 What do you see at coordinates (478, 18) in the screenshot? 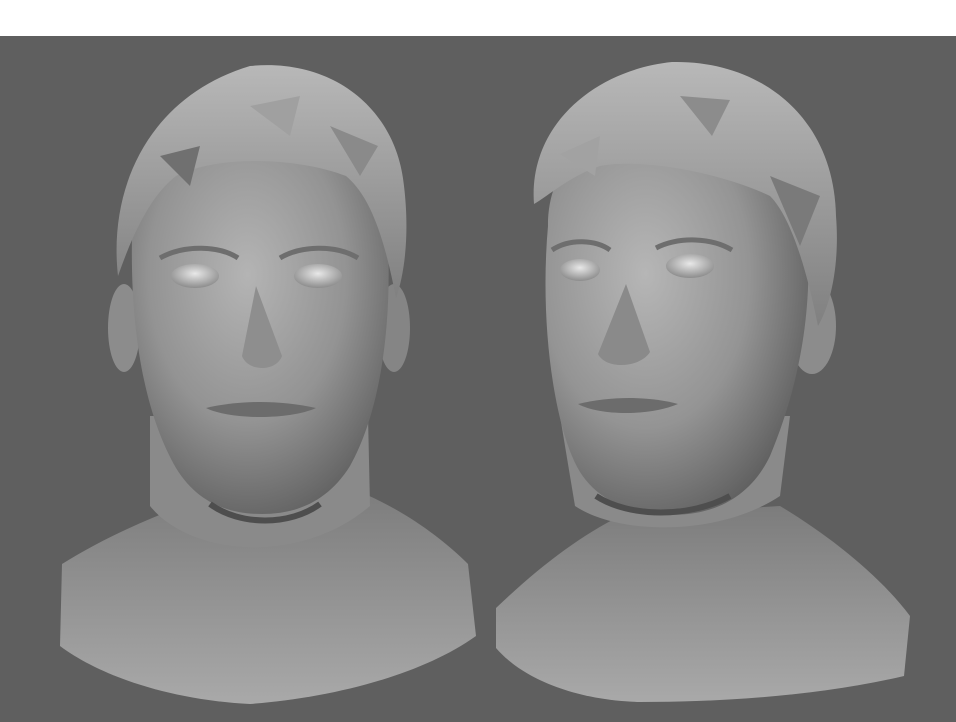
I see `top-white-strip` at bounding box center [478, 18].